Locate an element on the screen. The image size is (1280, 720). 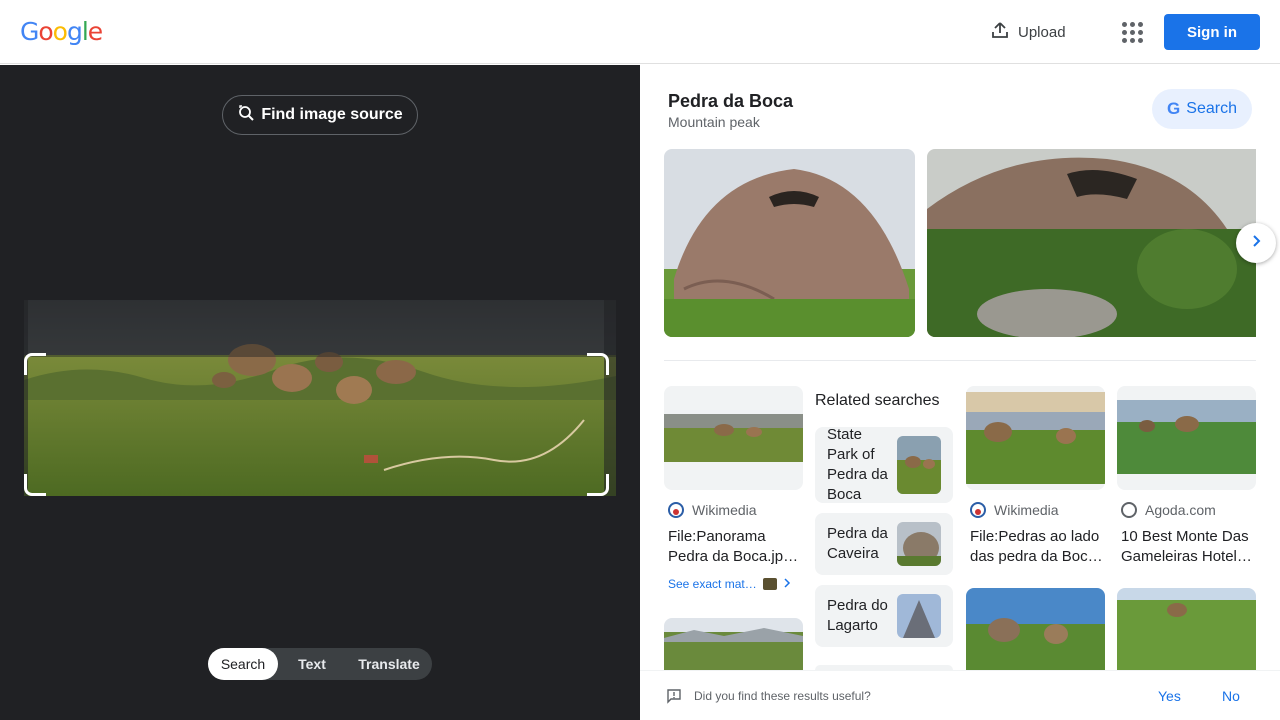
tab-translate: Translate is located at coordinates (389, 664).